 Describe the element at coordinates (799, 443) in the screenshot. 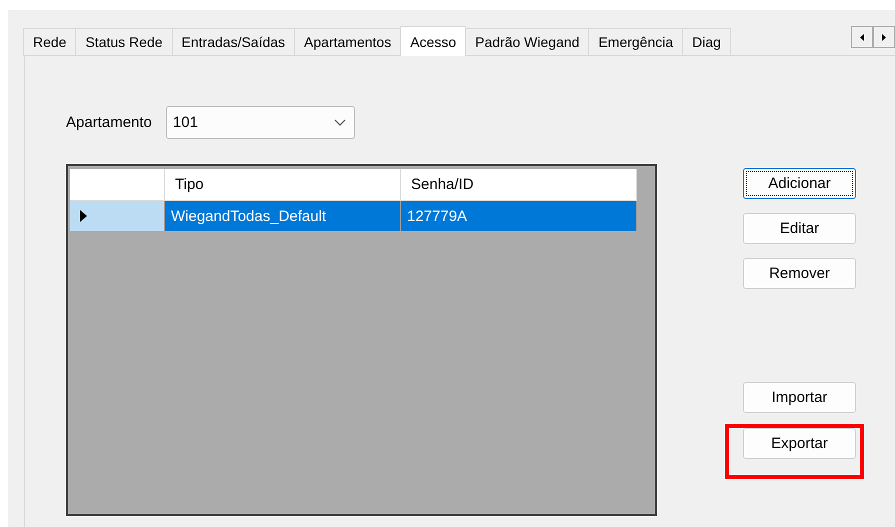

I see `action-button: Exportar` at that location.